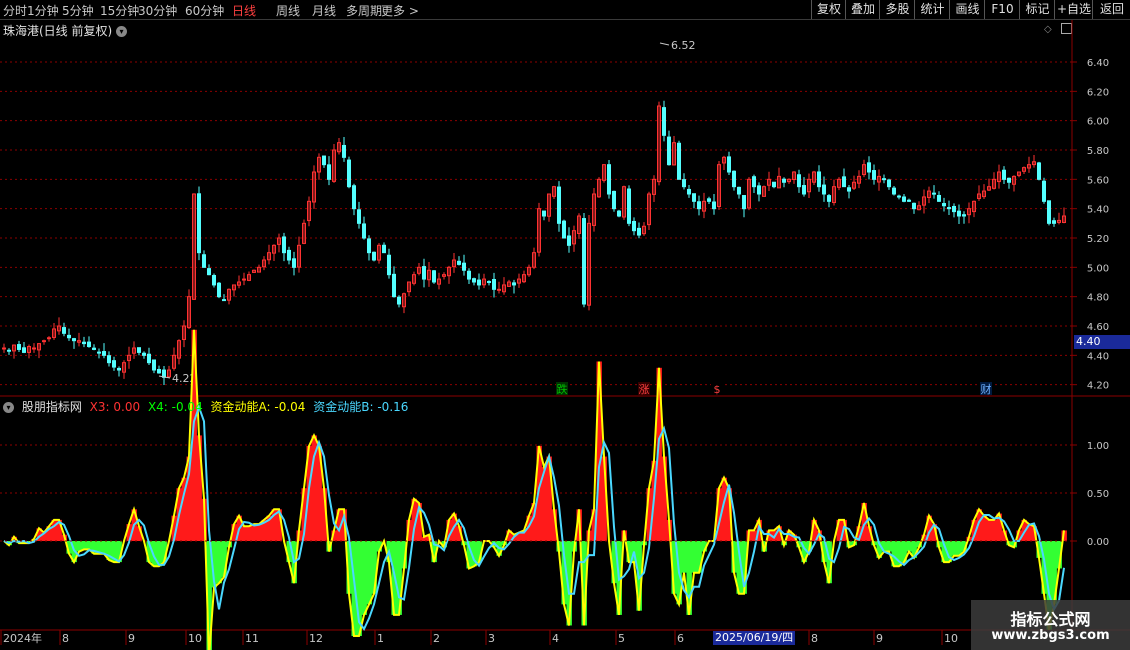 This screenshot has height=650, width=1130. What do you see at coordinates (1098, 92) in the screenshot?
I see `price-tick-label: 6.20` at bounding box center [1098, 92].